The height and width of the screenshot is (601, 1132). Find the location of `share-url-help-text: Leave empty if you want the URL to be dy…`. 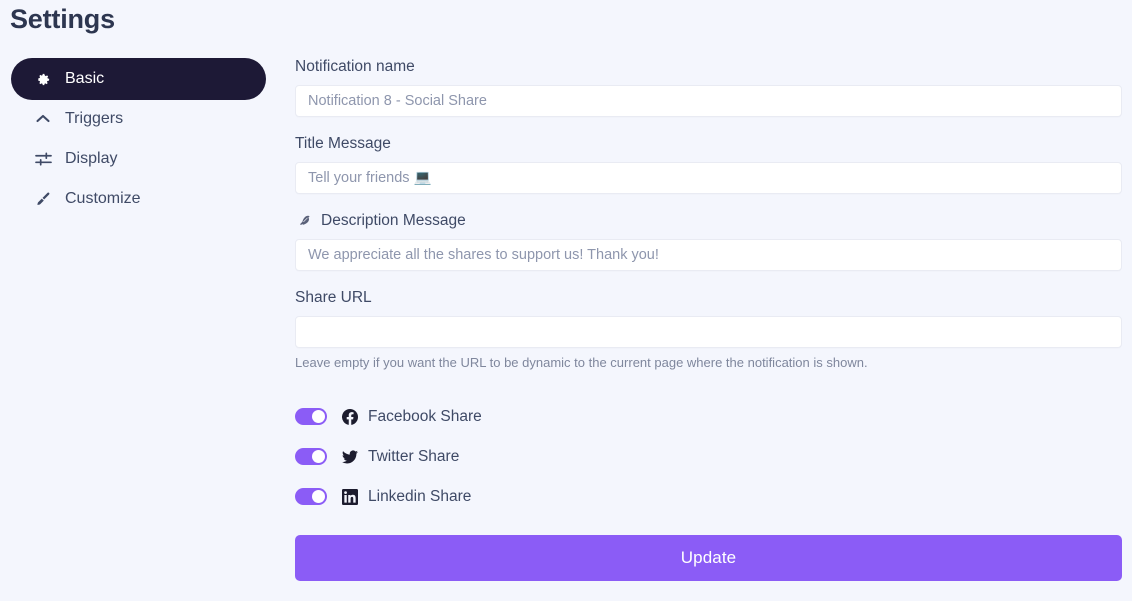

share-url-help-text: Leave empty if you want the URL to be dy… is located at coordinates (581, 362).